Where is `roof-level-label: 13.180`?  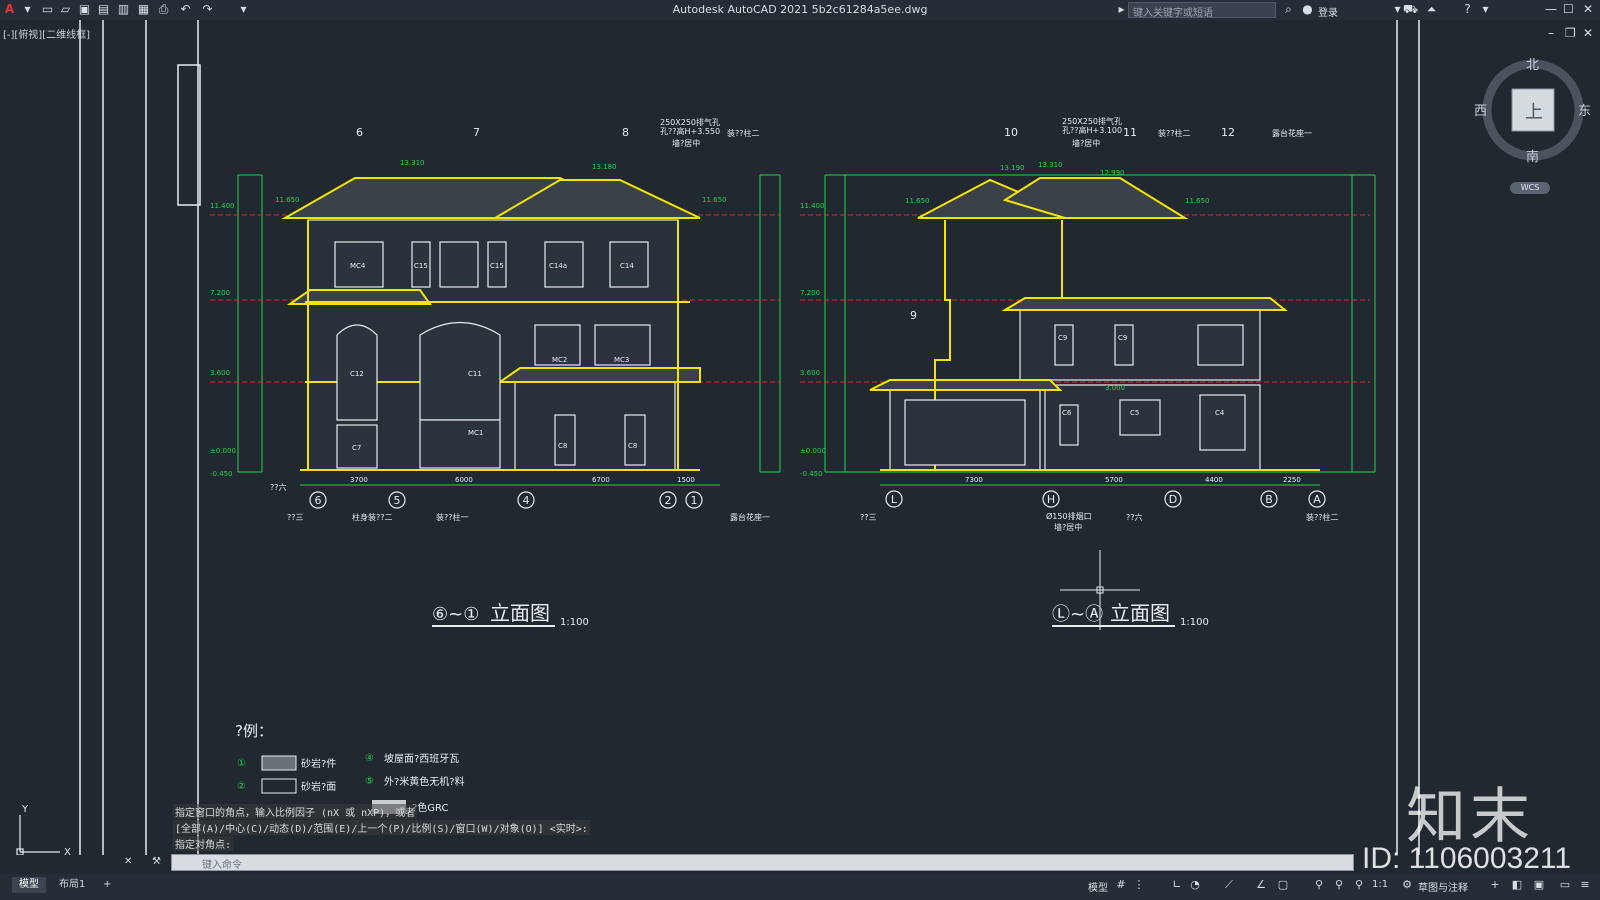 roof-level-label: 13.180 is located at coordinates (604, 167).